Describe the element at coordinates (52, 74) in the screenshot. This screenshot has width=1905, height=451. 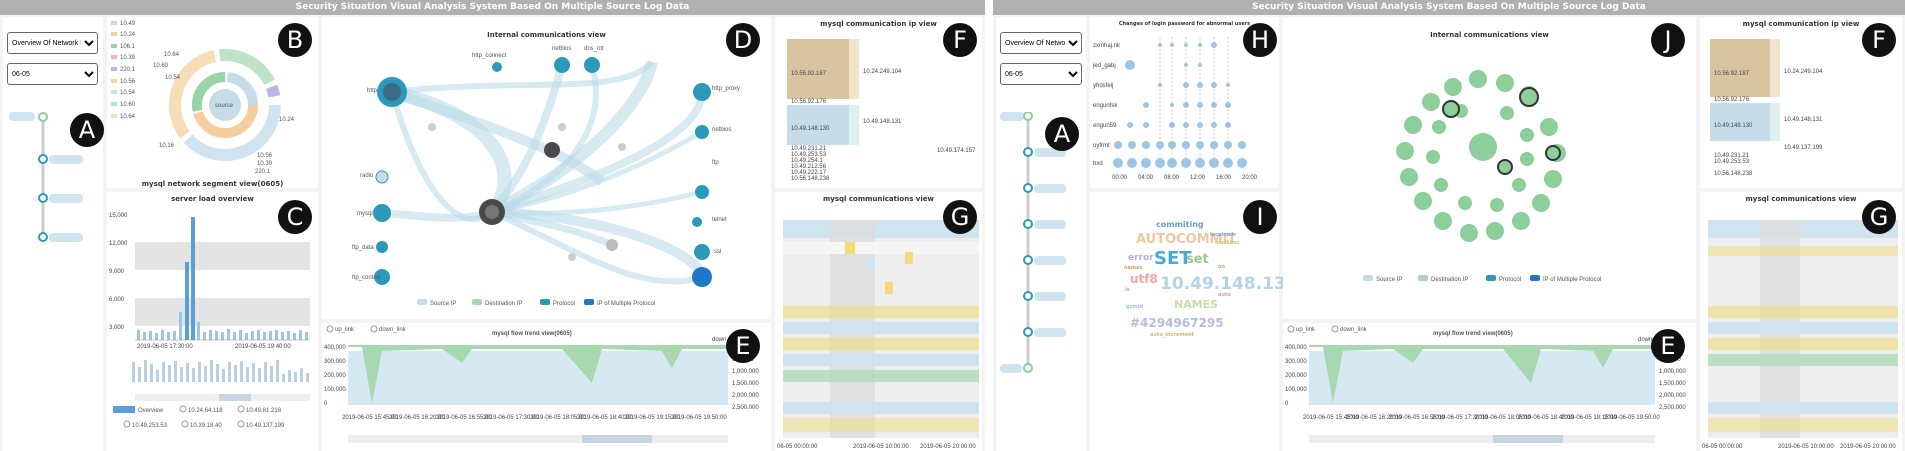
I see `date-select: 06-05` at that location.